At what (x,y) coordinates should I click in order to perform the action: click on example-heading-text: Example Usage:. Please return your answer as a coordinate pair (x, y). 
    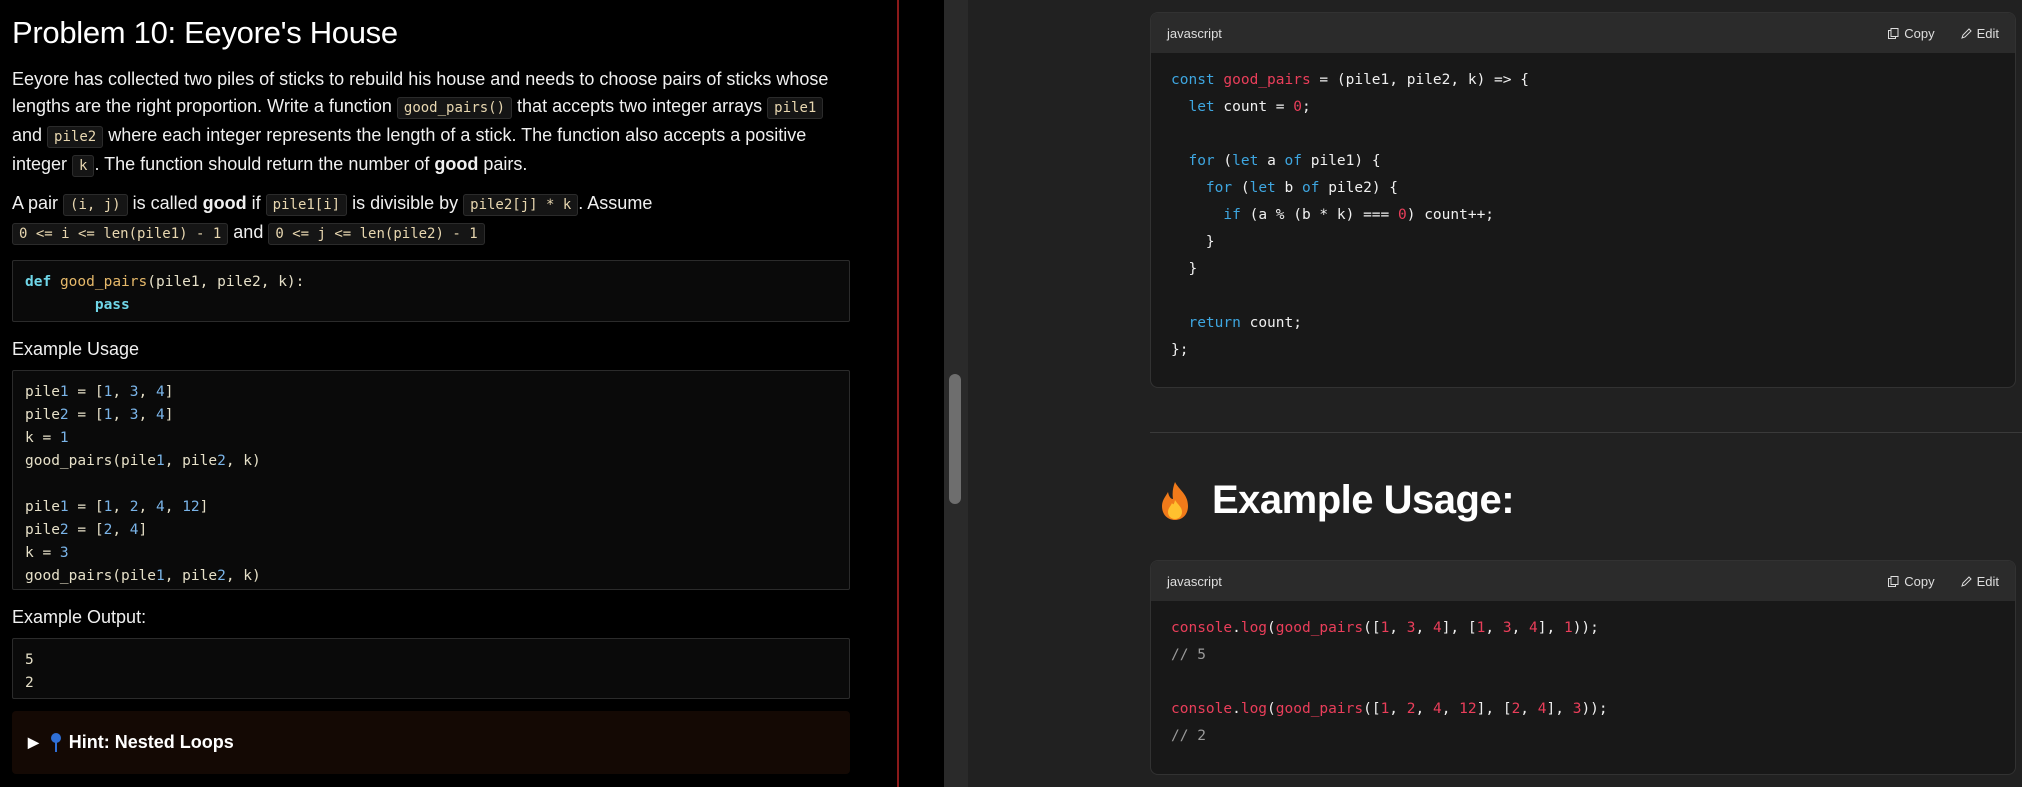
    Looking at the image, I should click on (1363, 500).